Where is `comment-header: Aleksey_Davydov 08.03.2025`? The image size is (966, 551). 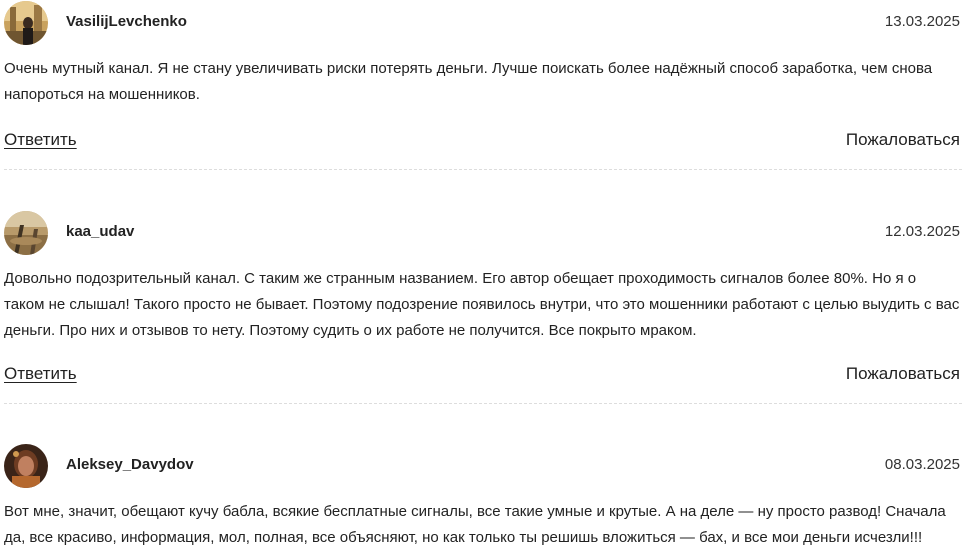 comment-header: Aleksey_Davydov 08.03.2025 is located at coordinates (483, 466).